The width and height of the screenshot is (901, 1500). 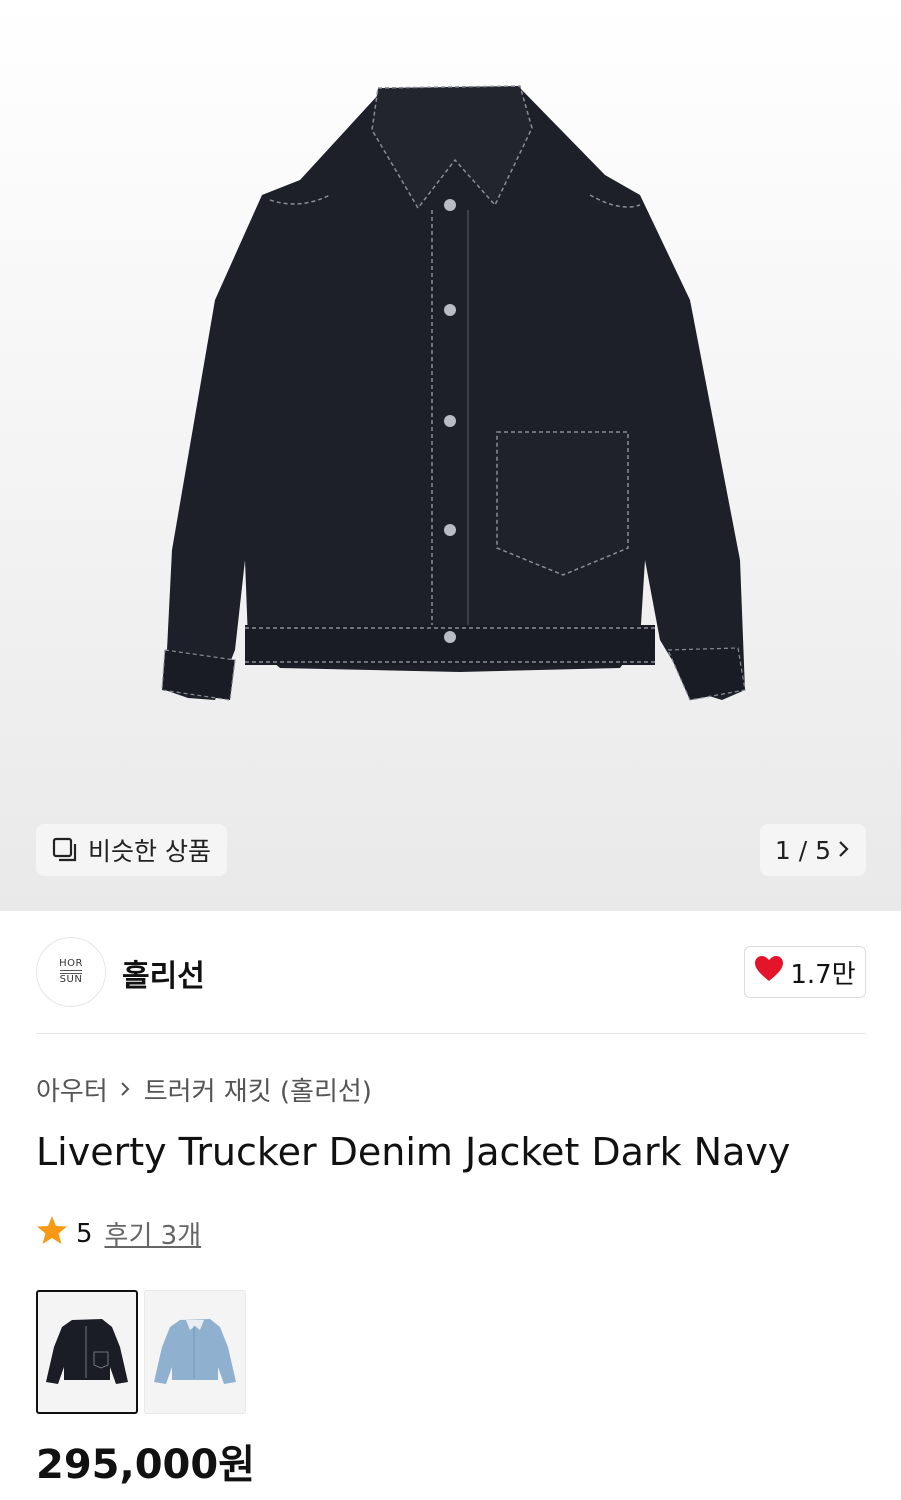 What do you see at coordinates (84, 1233) in the screenshot?
I see `rating-value: 5` at bounding box center [84, 1233].